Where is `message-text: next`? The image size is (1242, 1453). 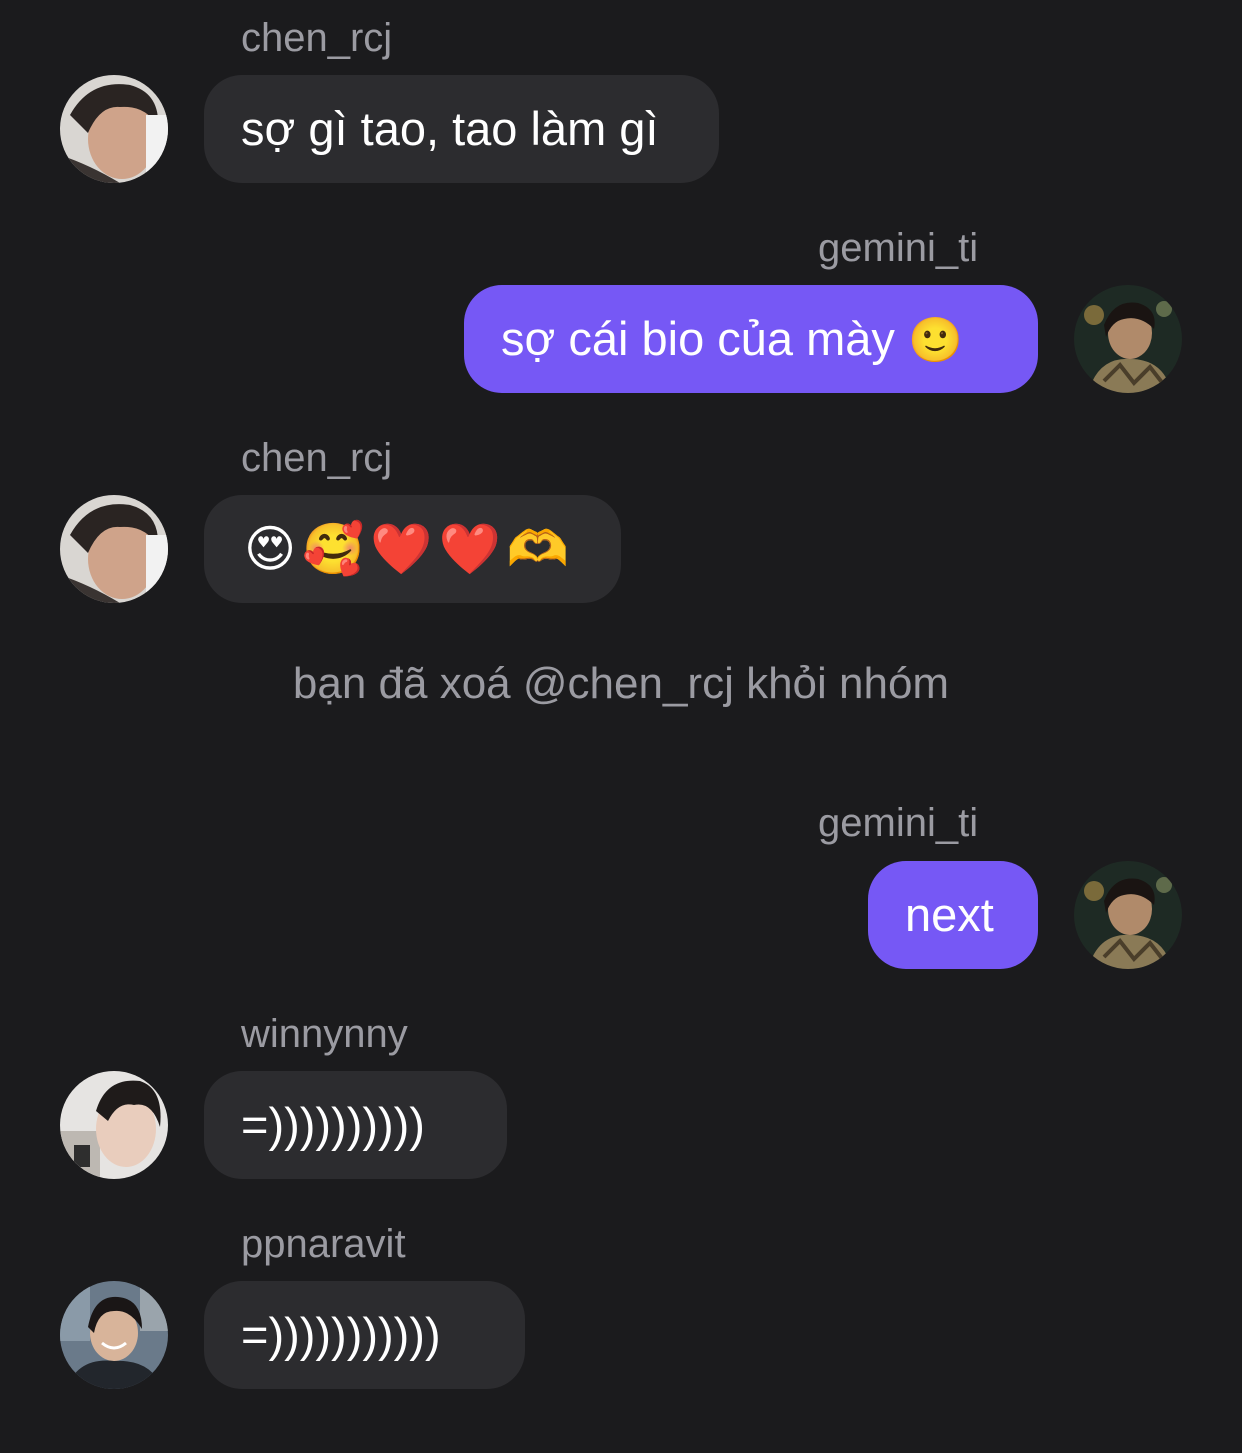
message-text: next is located at coordinates (949, 914).